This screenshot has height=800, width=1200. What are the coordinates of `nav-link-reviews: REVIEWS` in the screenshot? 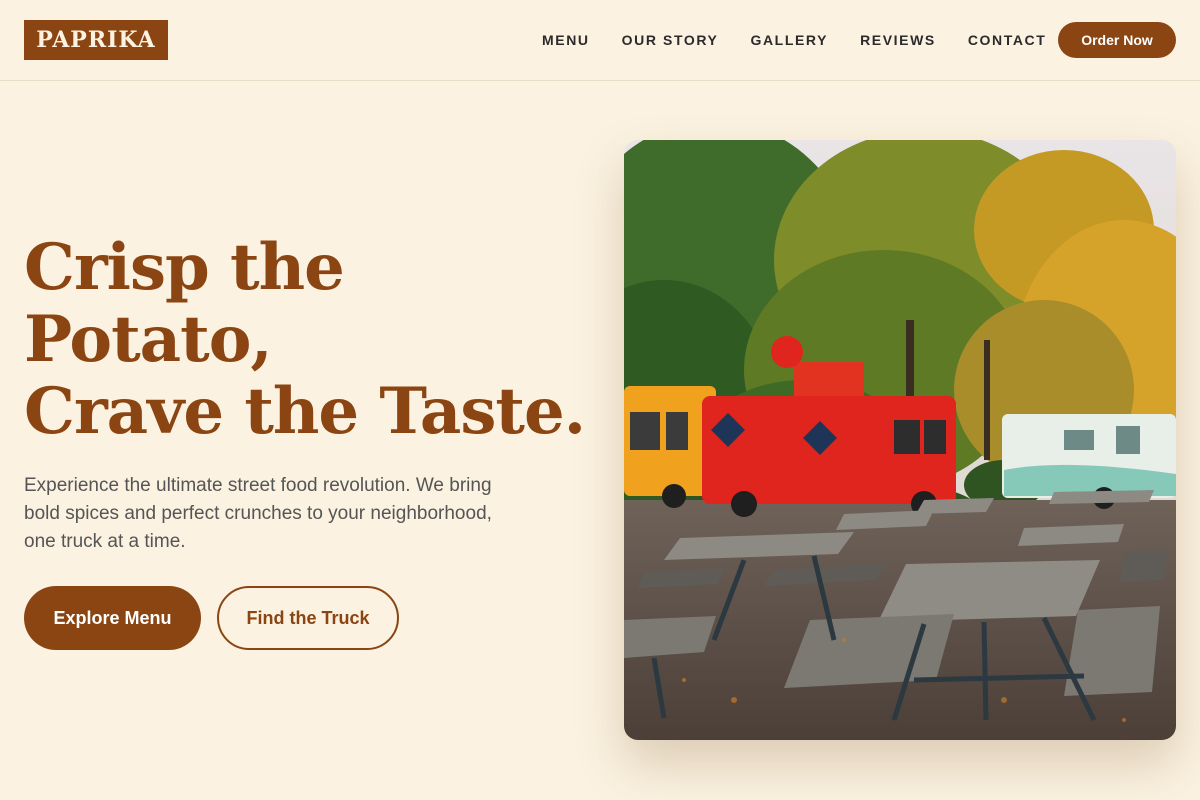 It's located at (898, 40).